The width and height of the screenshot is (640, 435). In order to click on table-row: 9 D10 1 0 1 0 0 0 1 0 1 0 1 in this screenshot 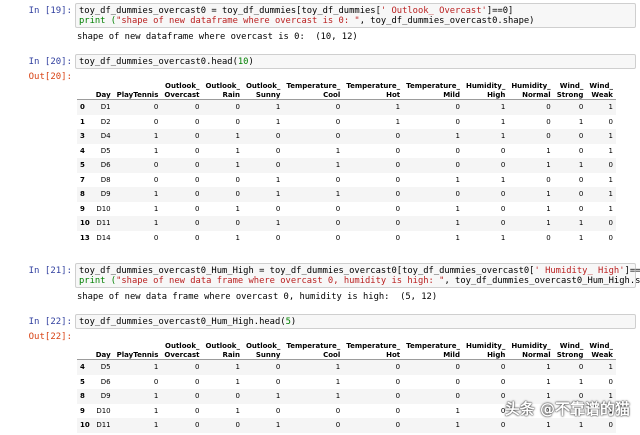, I will do `click(346, 209)`.